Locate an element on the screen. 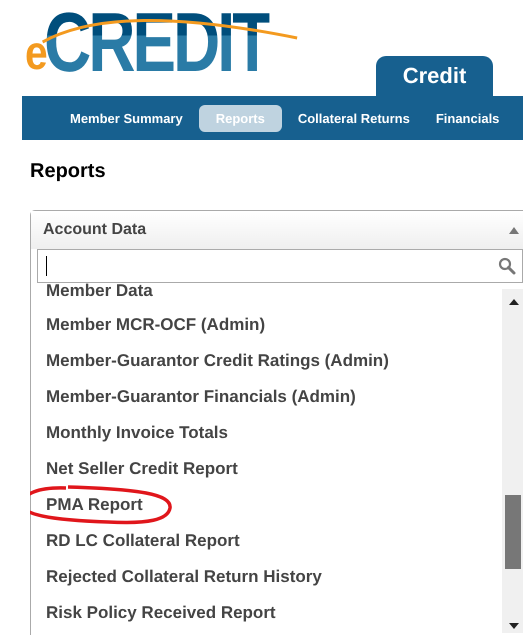  report-dropdown: Account Data is located at coordinates (277, 230).